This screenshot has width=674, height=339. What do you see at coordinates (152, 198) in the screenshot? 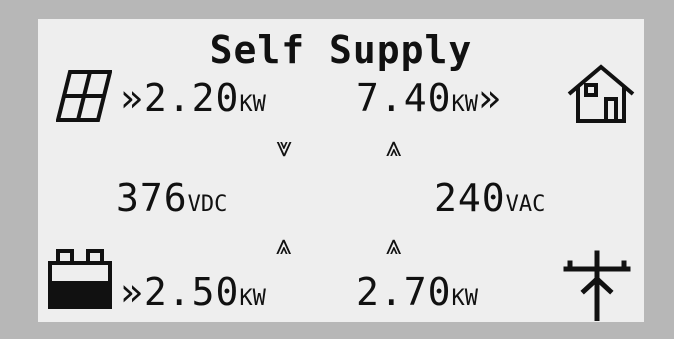
I see `dc-voltage-value: 376` at bounding box center [152, 198].